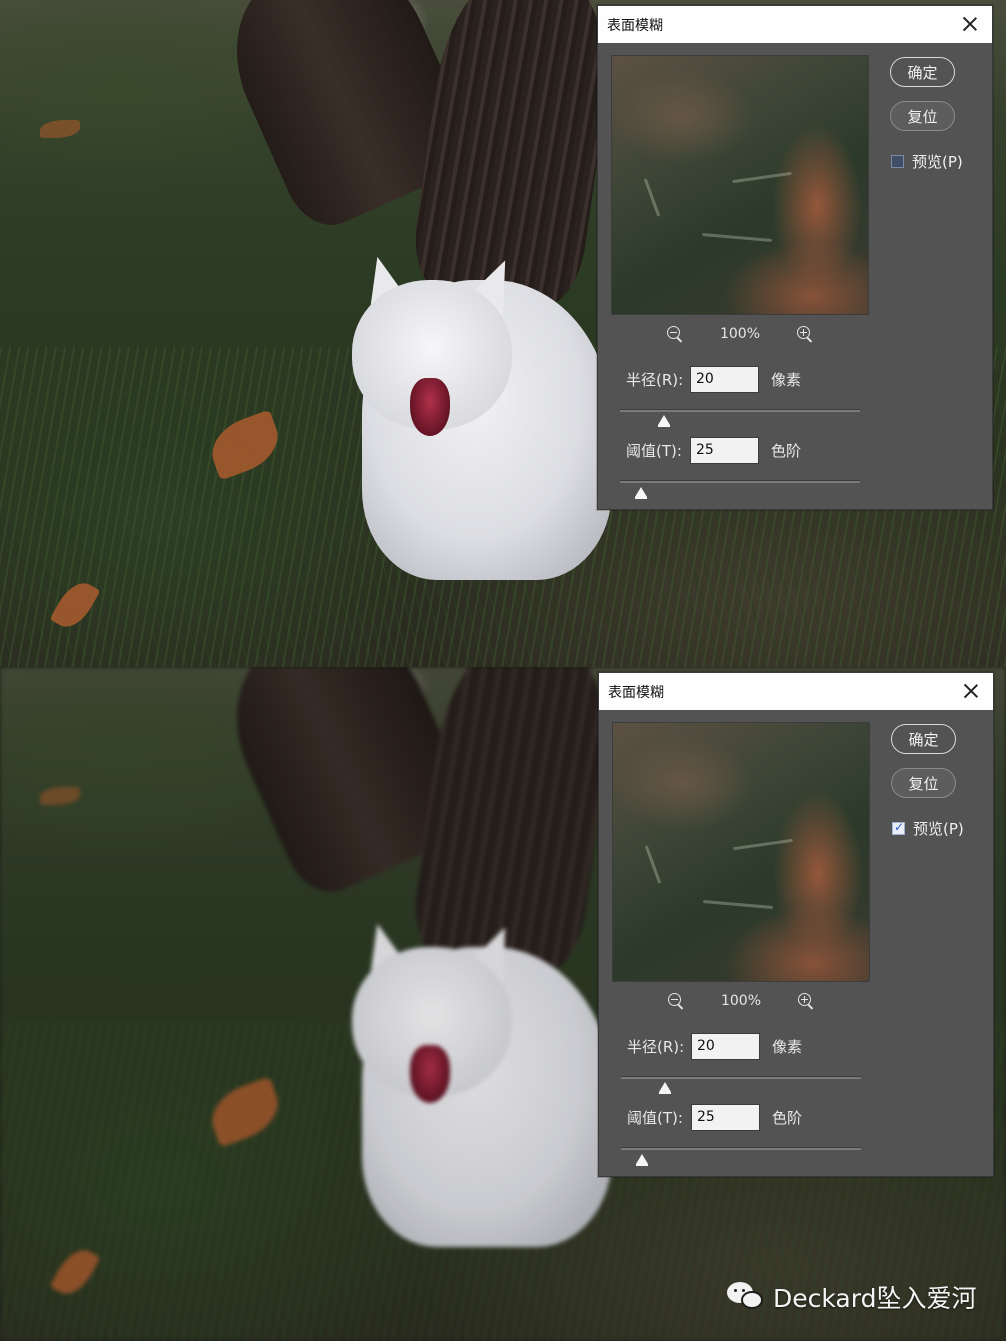 This screenshot has width=1006, height=1341. What do you see at coordinates (897, 161) in the screenshot?
I see `checkbox-unchecked-icon` at bounding box center [897, 161].